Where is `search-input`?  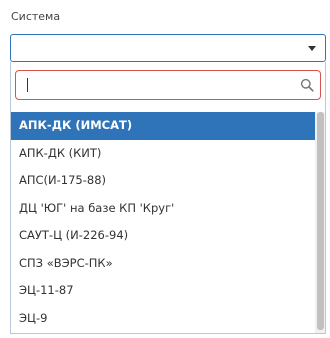 search-input is located at coordinates (168, 85).